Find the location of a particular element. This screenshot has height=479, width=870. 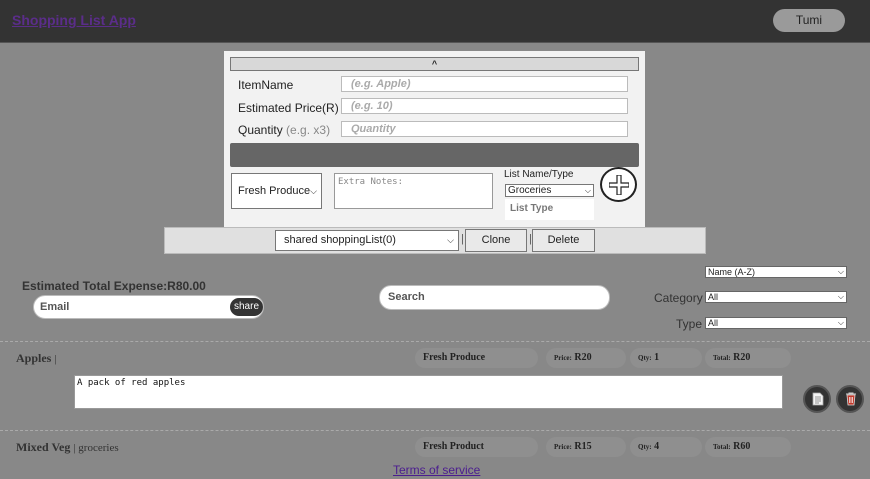

plus-icon is located at coordinates (619, 185).